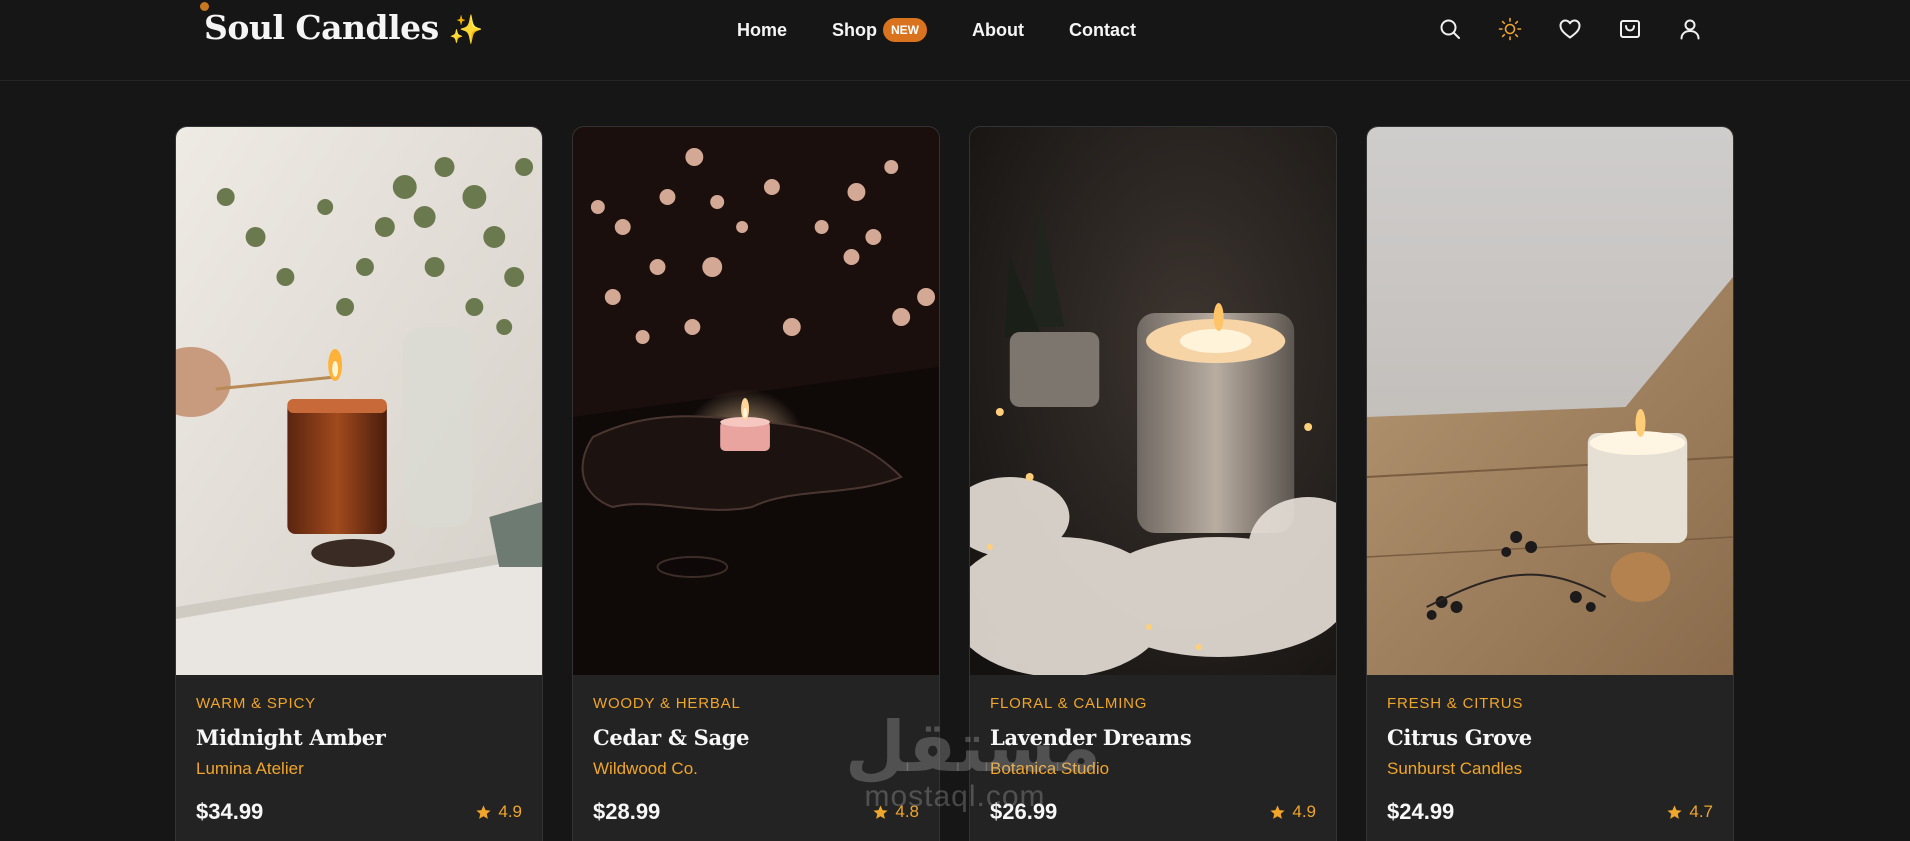 The image size is (1910, 841). Describe the element at coordinates (230, 811) in the screenshot. I see `product-price: $34.99` at that location.